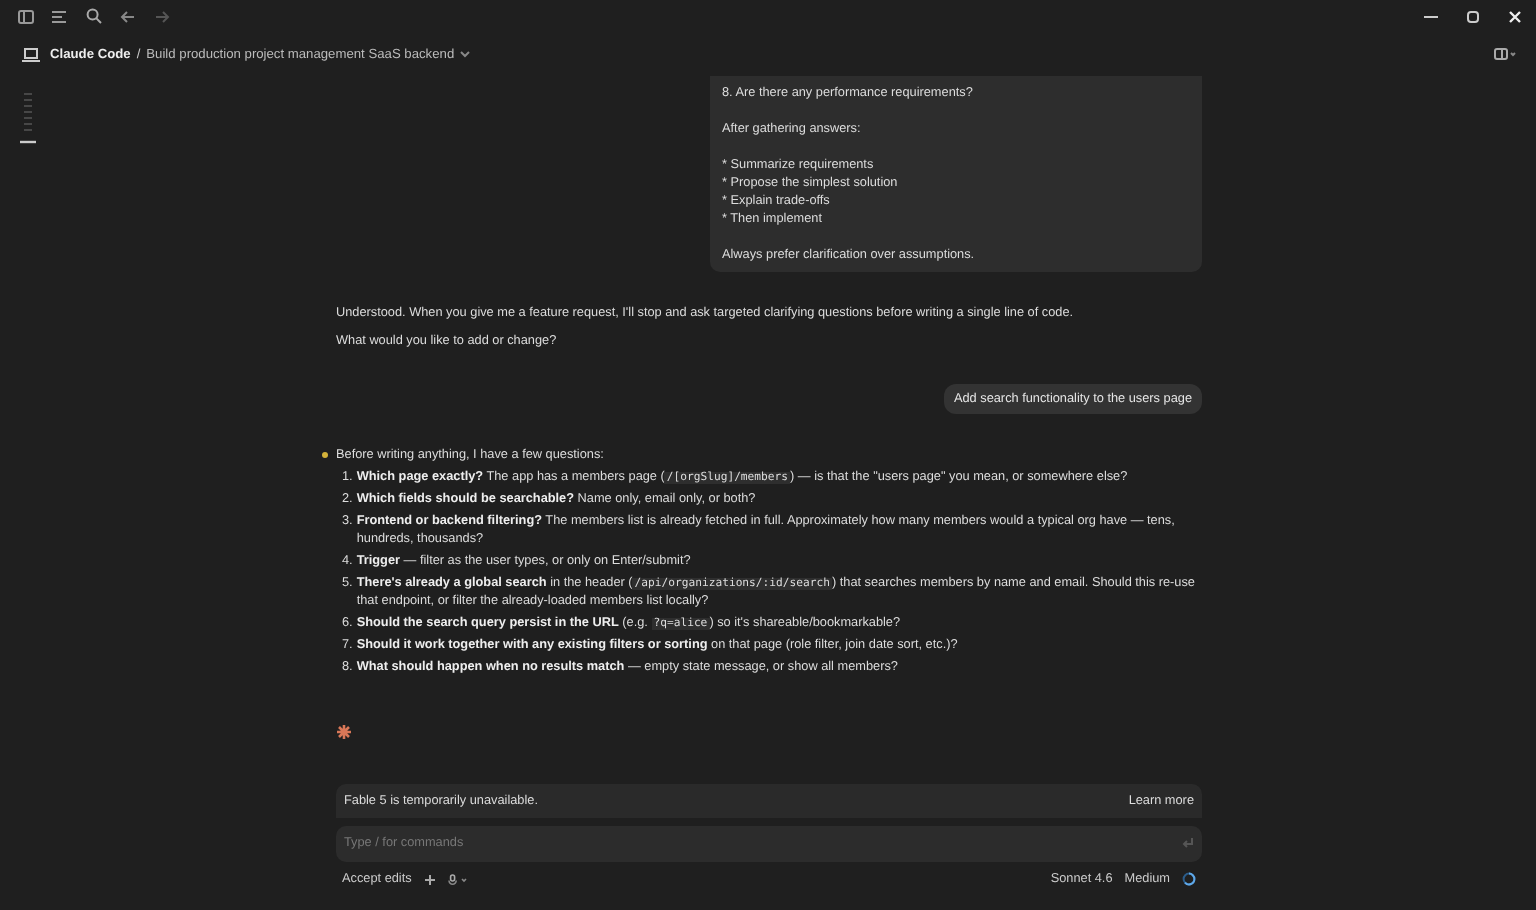 This screenshot has height=910, width=1536. What do you see at coordinates (344, 731) in the screenshot?
I see `spinner-icon` at bounding box center [344, 731].